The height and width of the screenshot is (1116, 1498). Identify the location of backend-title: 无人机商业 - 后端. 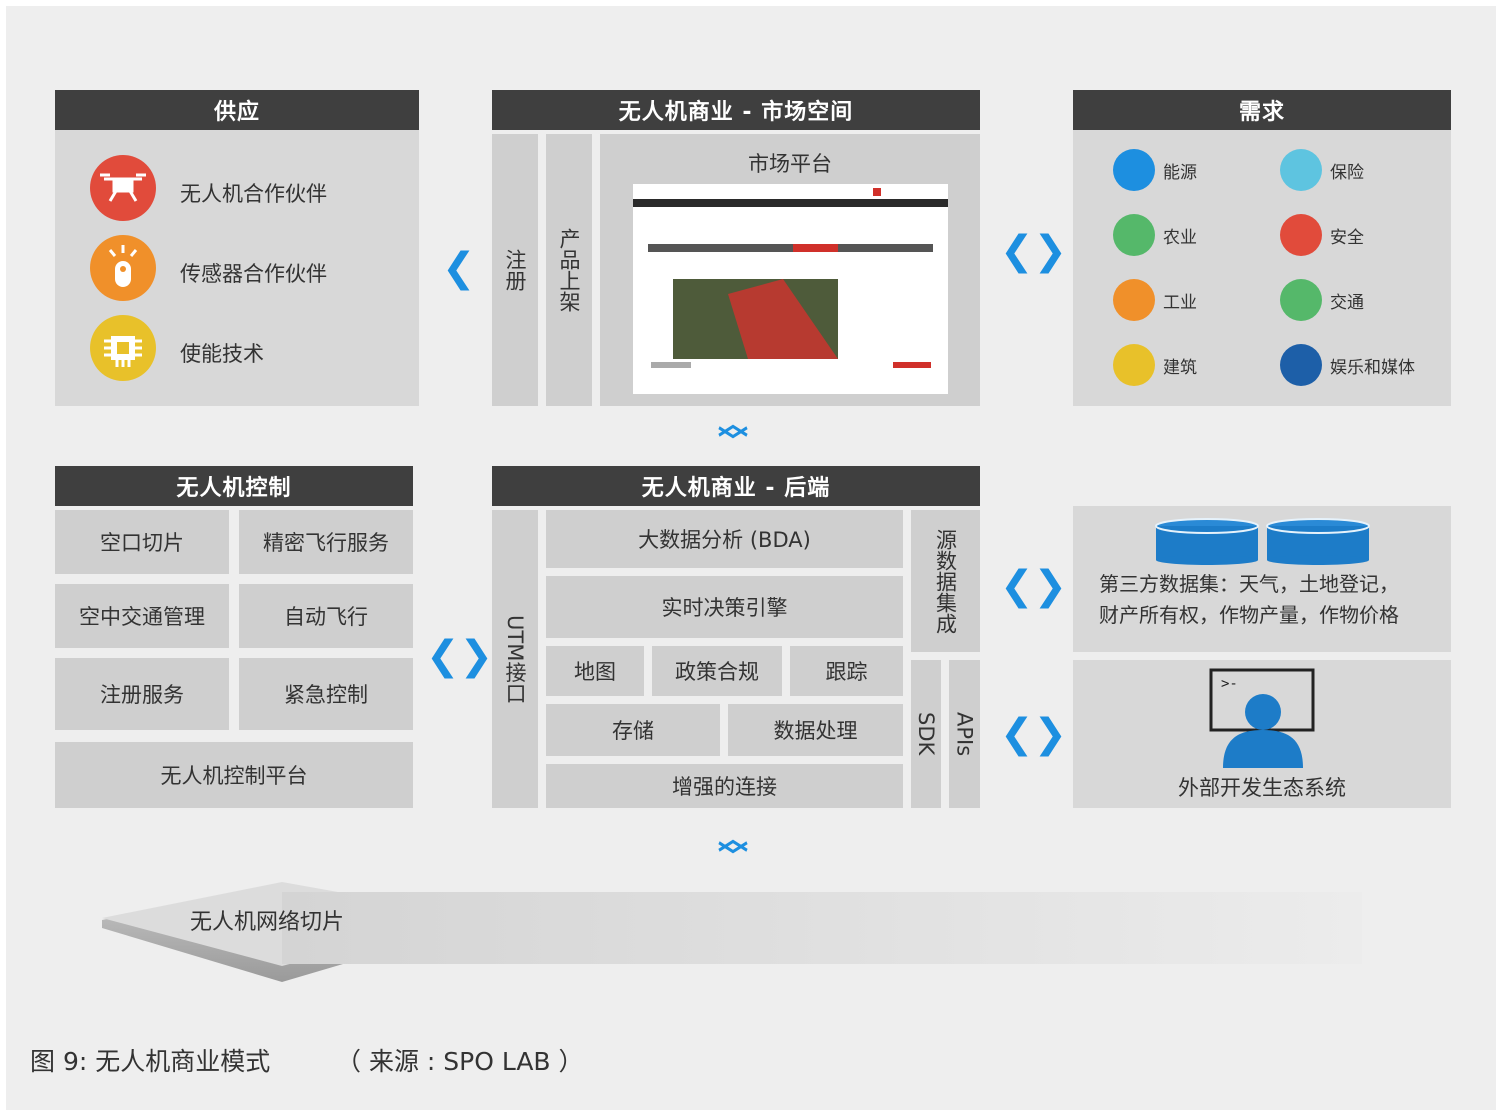
(736, 486).